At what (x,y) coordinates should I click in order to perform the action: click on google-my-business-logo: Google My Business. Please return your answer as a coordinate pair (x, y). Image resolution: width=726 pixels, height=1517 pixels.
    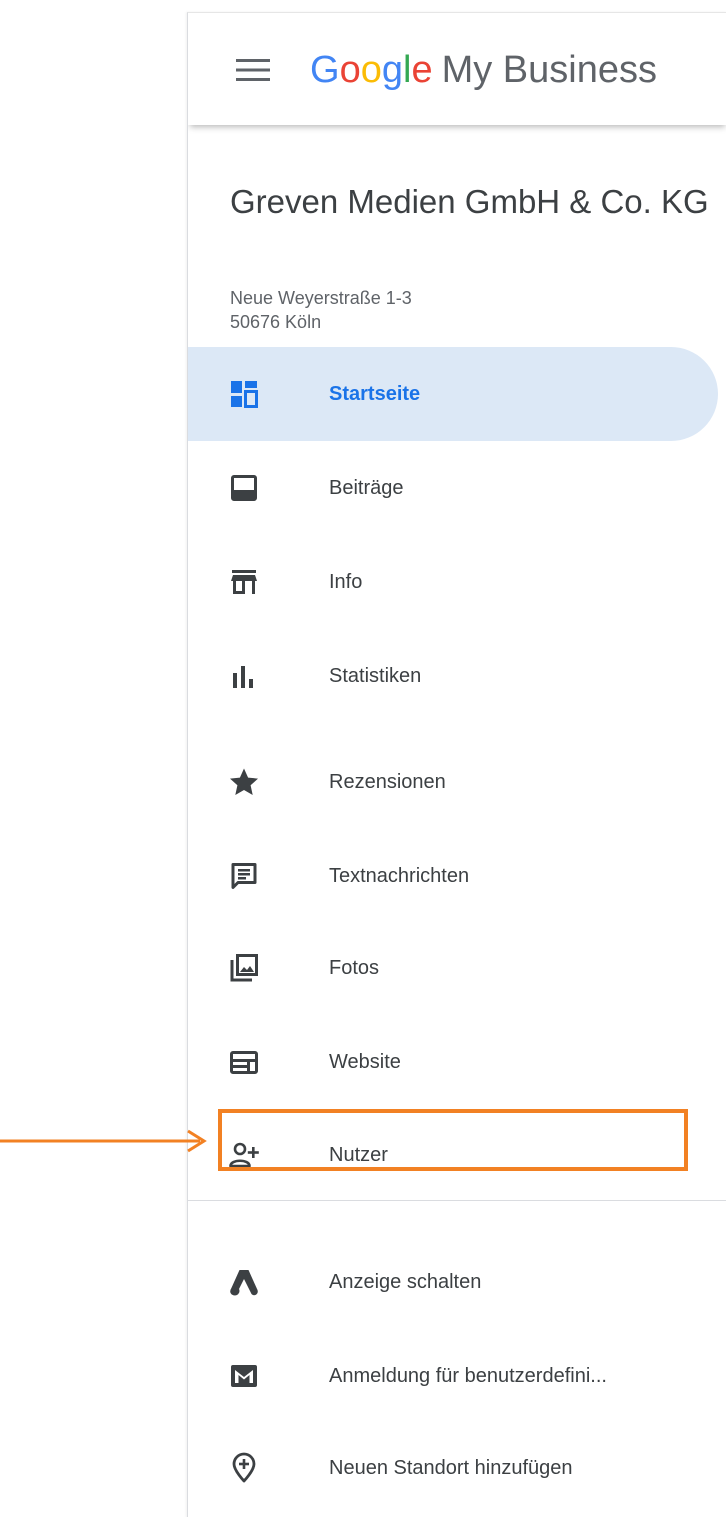
    Looking at the image, I should click on (483, 70).